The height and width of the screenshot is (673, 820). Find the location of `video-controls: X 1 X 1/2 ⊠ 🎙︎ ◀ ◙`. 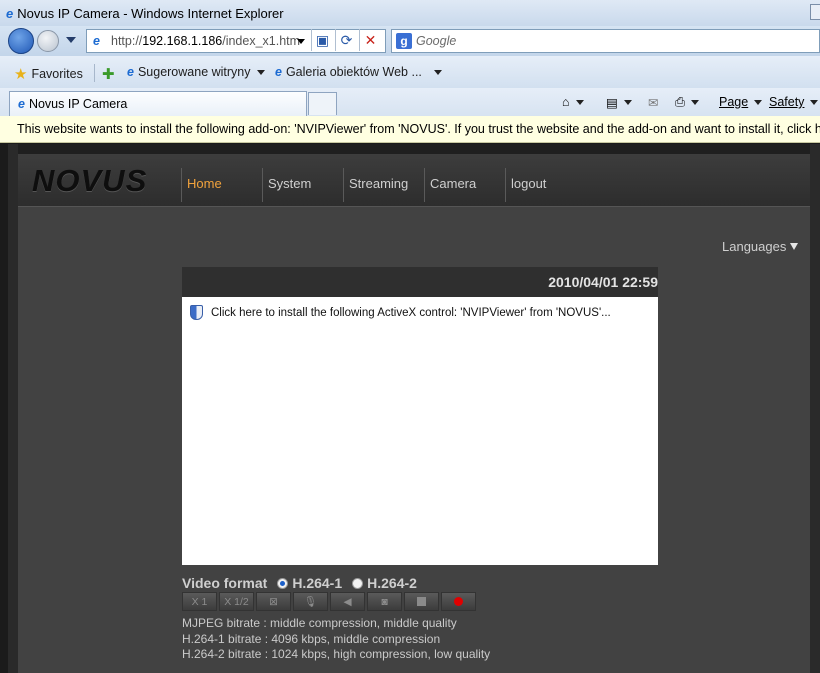

video-controls: X 1 X 1/2 ⊠ 🎙︎ ◀ ◙ is located at coordinates (329, 601).